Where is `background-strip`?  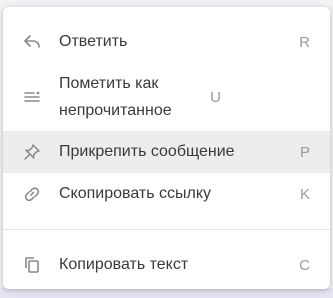 background-strip is located at coordinates (166, 293).